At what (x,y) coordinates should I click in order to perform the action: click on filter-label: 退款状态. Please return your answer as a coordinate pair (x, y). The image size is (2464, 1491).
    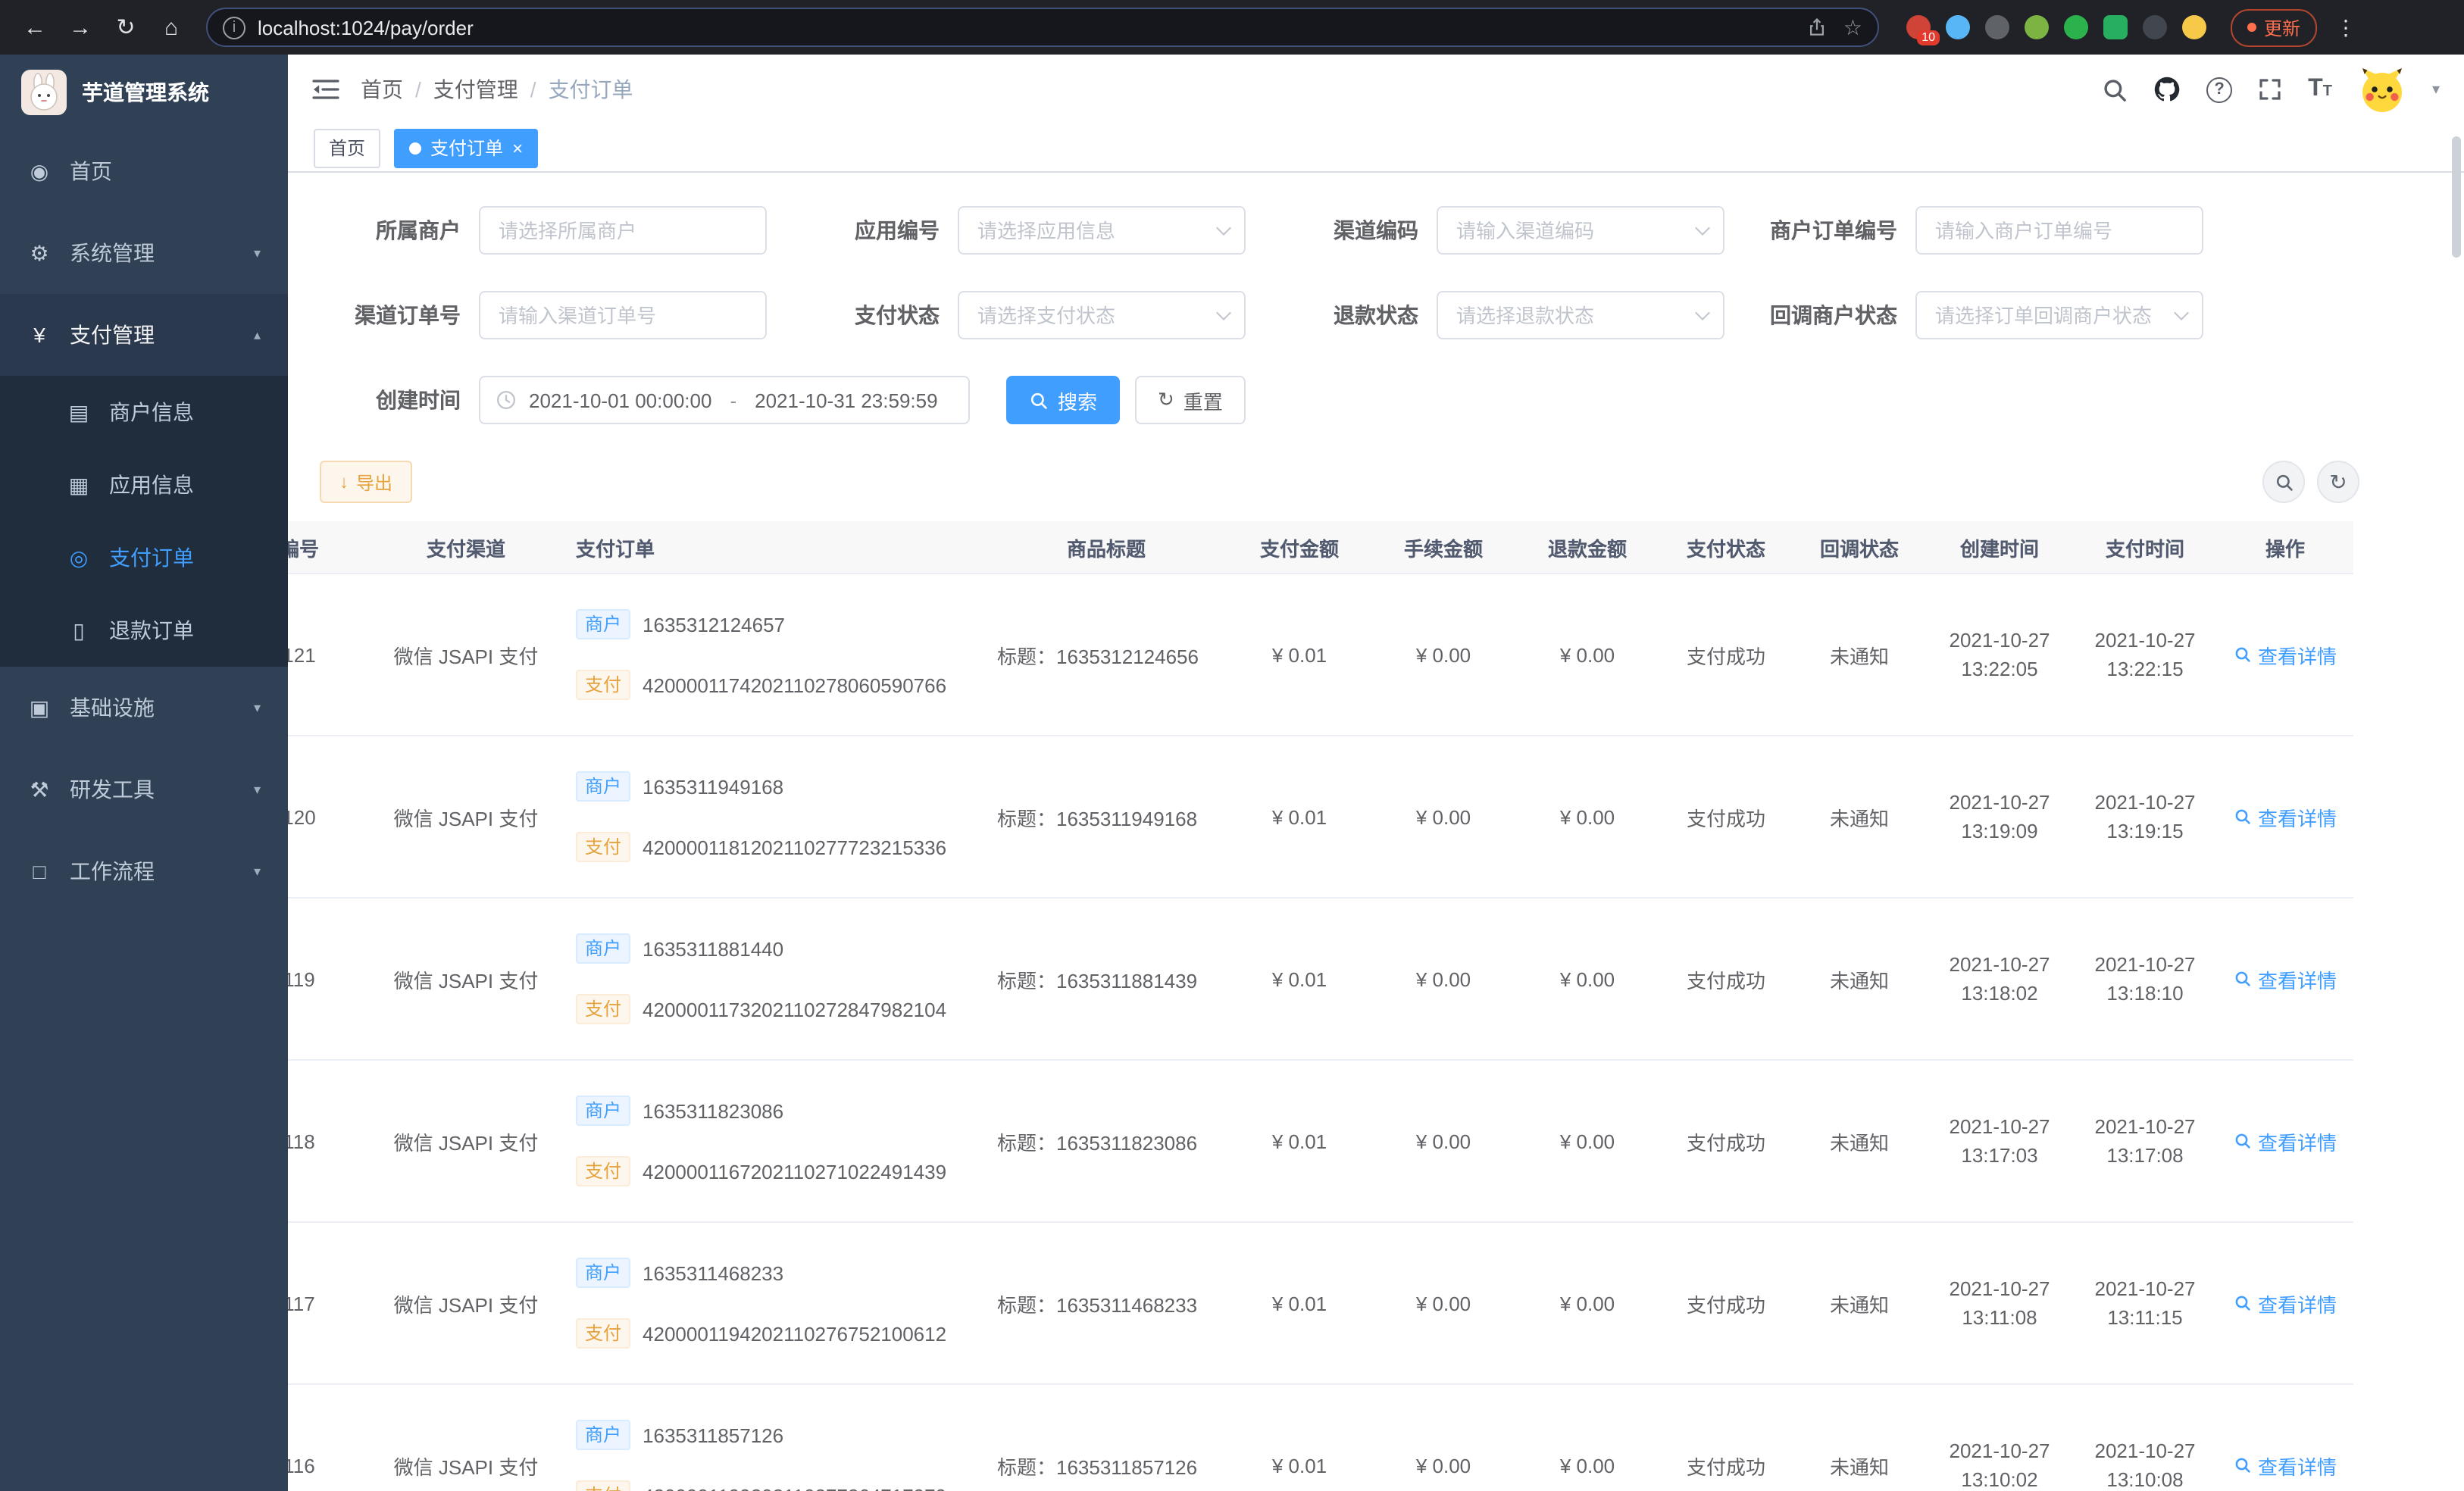
    Looking at the image, I should click on (1376, 315).